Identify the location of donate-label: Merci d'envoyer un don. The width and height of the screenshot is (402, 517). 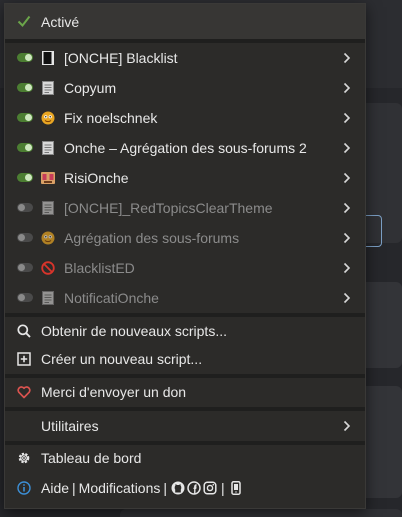
(114, 392).